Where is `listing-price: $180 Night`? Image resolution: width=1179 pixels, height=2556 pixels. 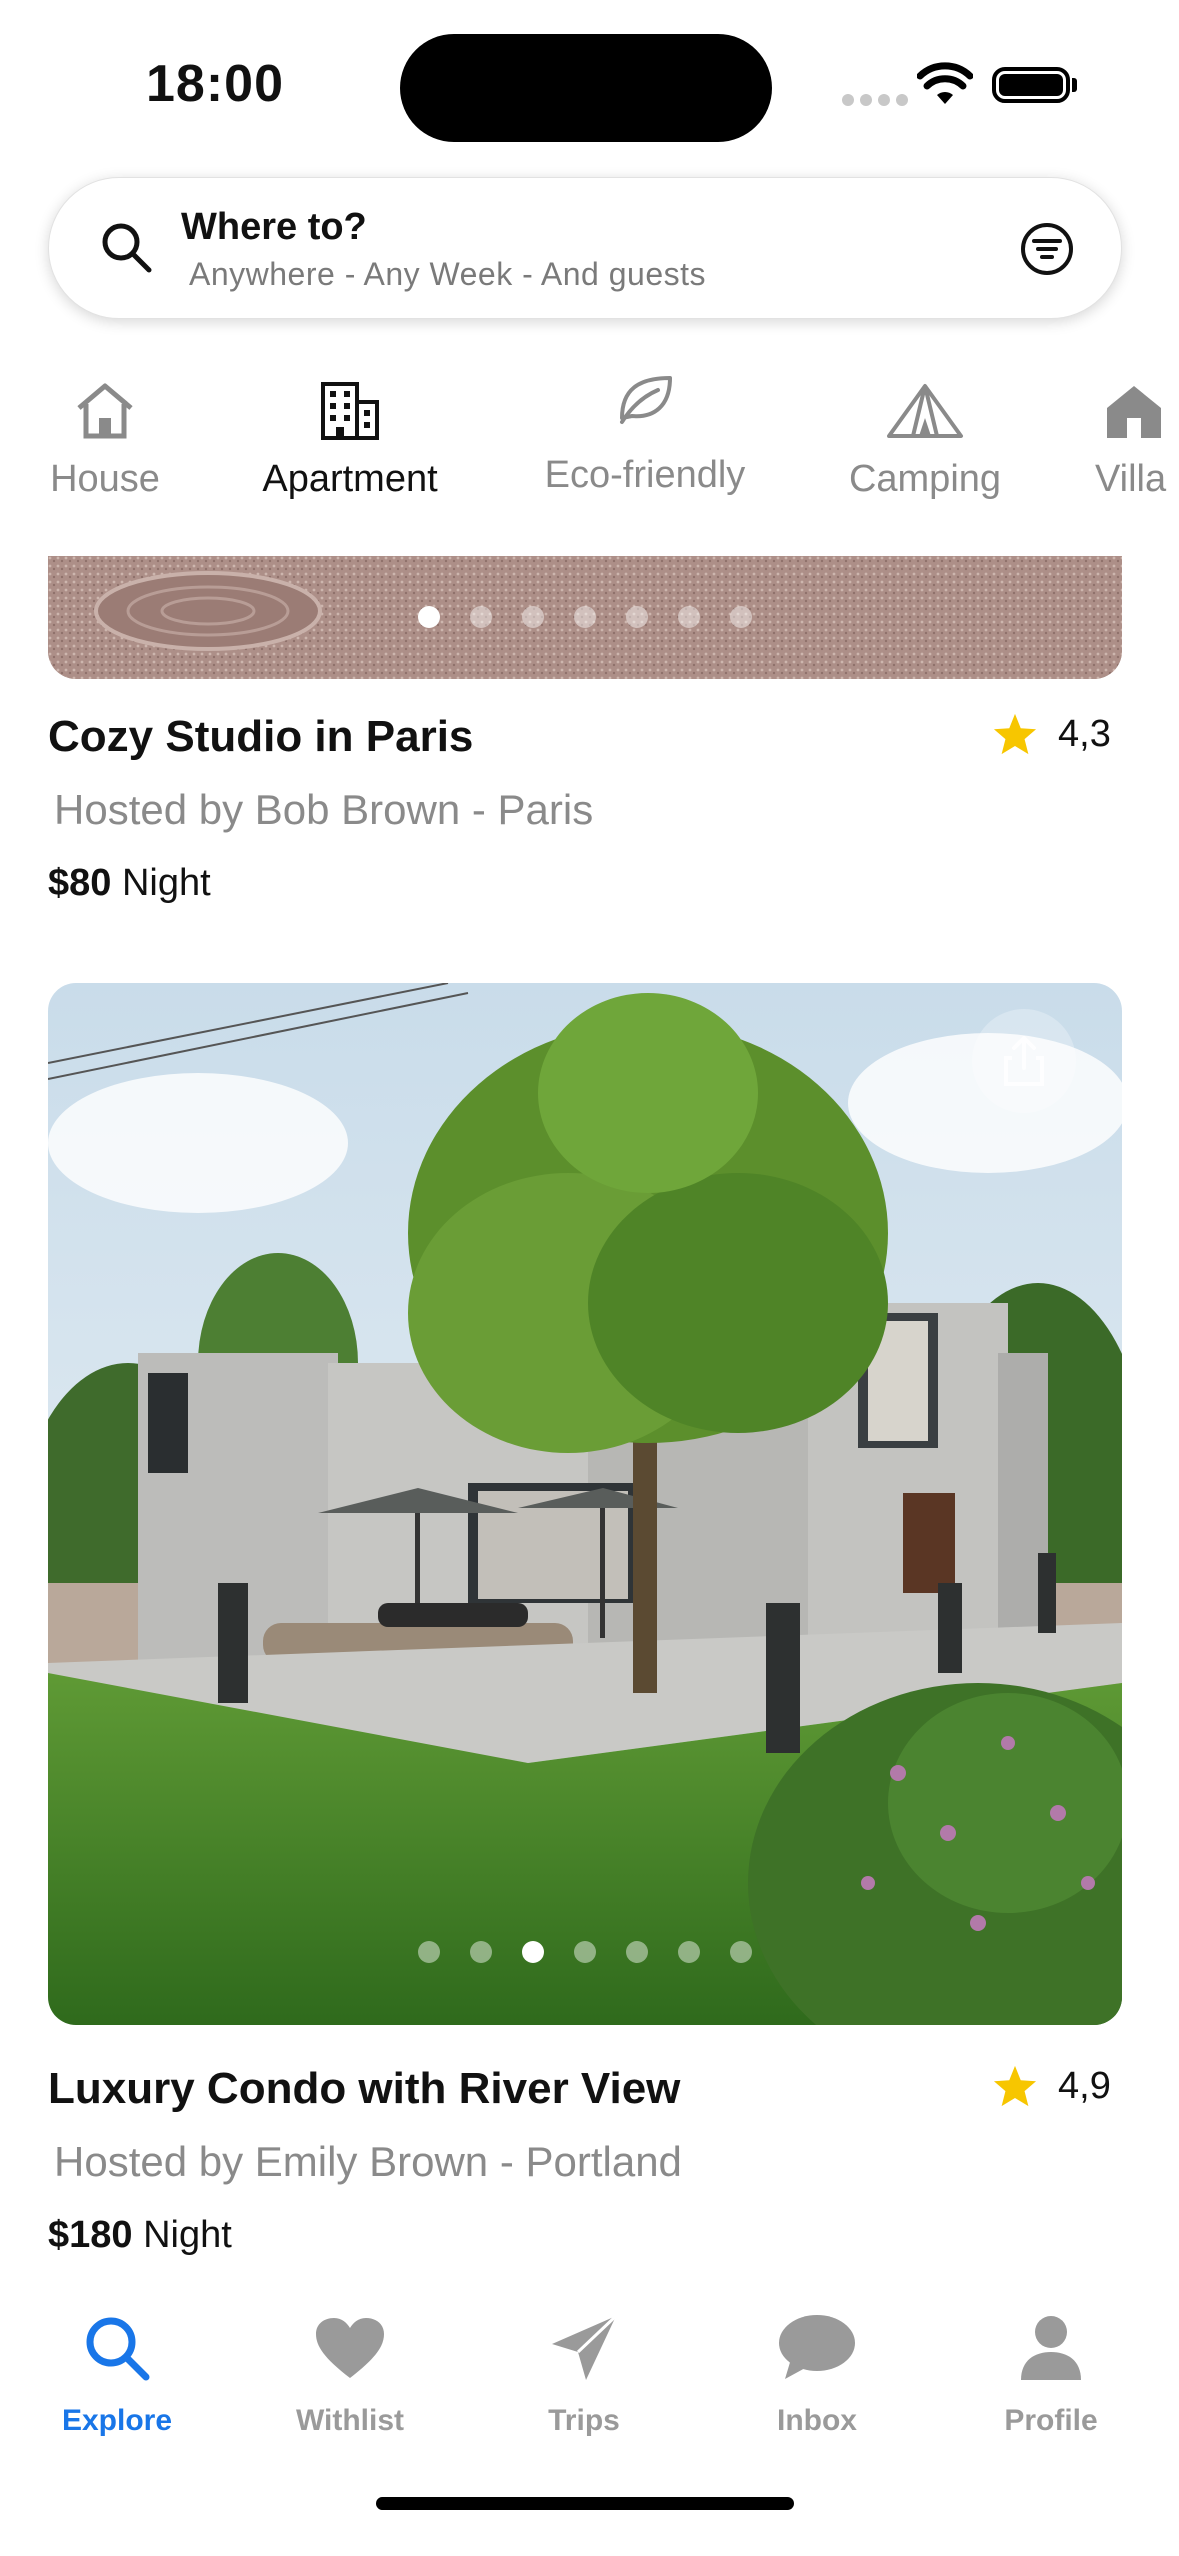 listing-price: $180 Night is located at coordinates (140, 2235).